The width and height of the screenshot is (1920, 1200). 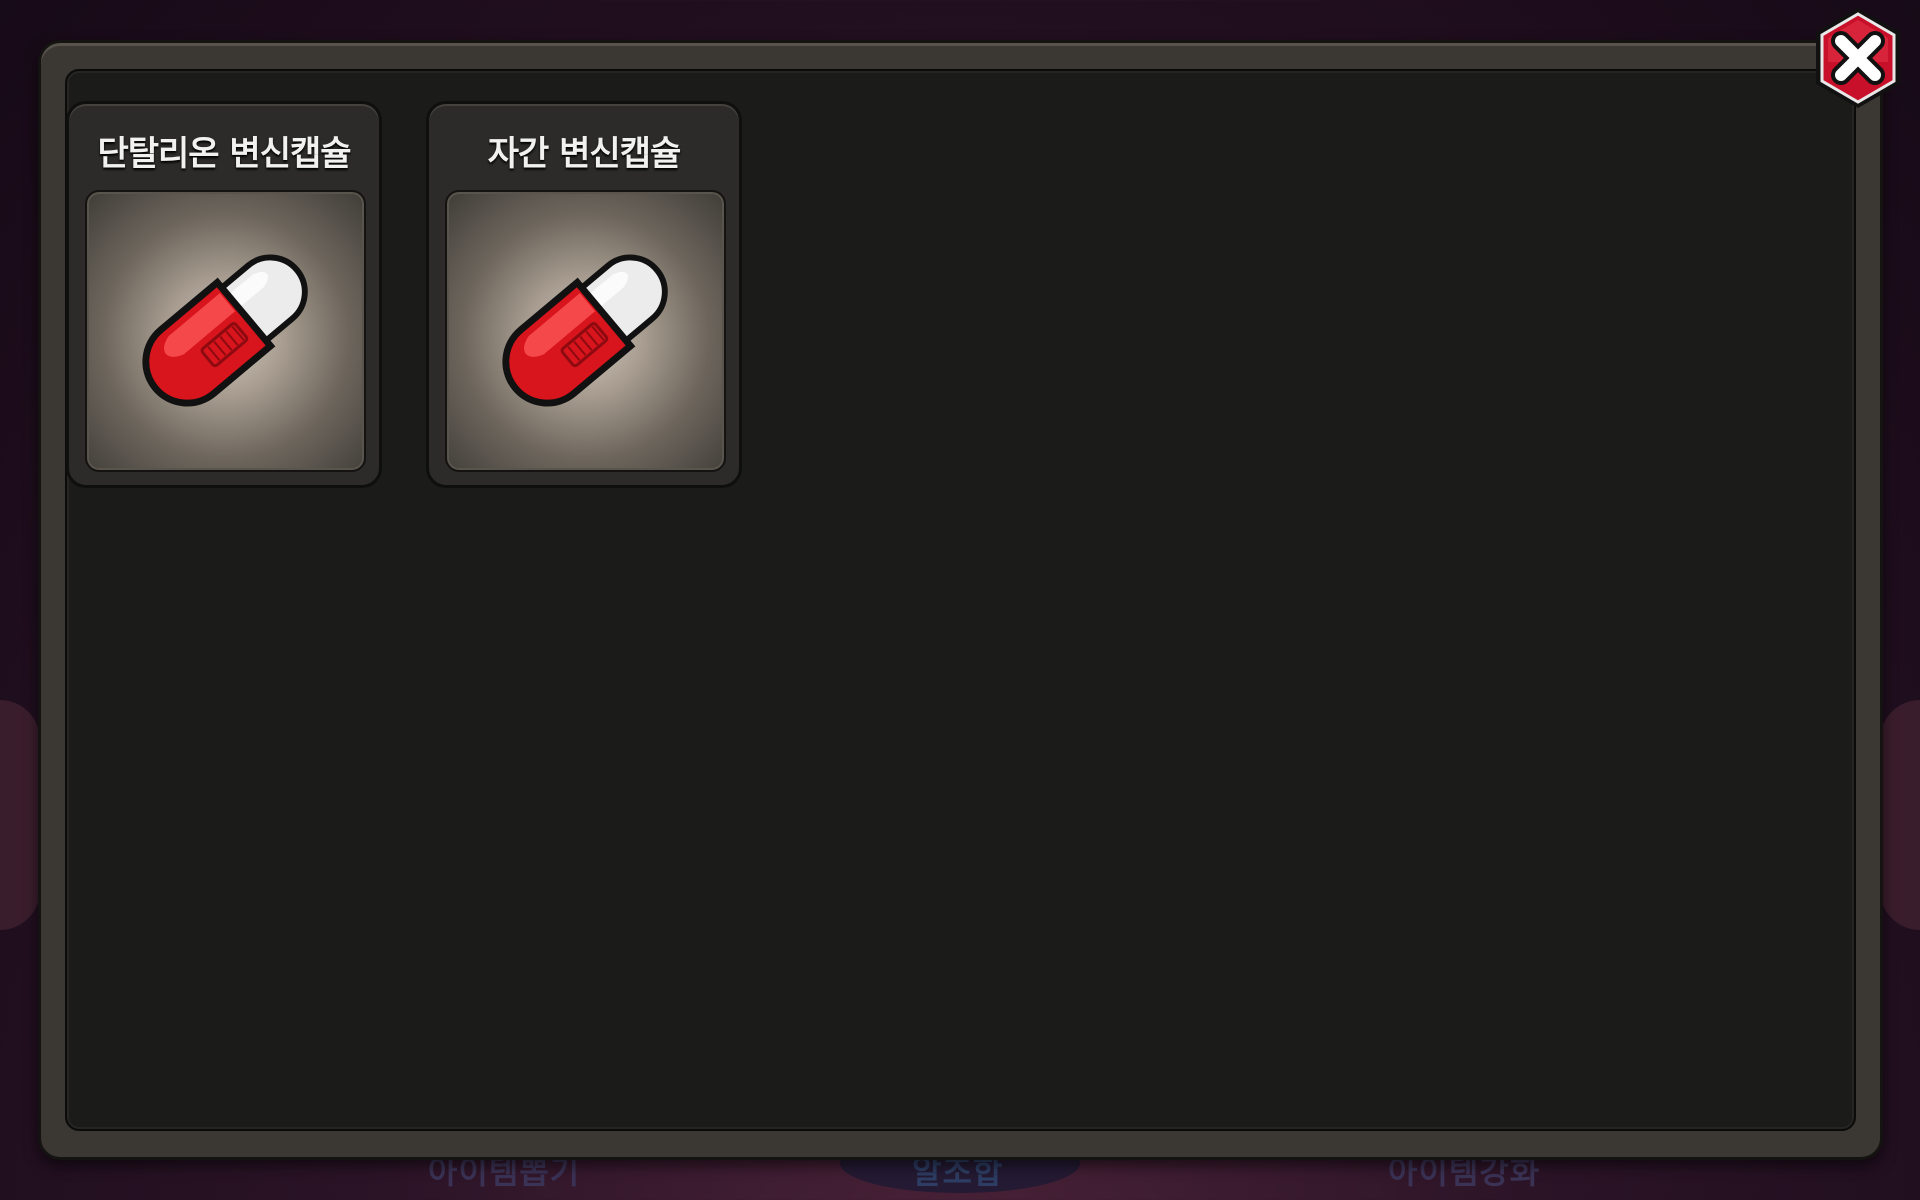 I want to click on background-decoration-right, so click(x=1900, y=815).